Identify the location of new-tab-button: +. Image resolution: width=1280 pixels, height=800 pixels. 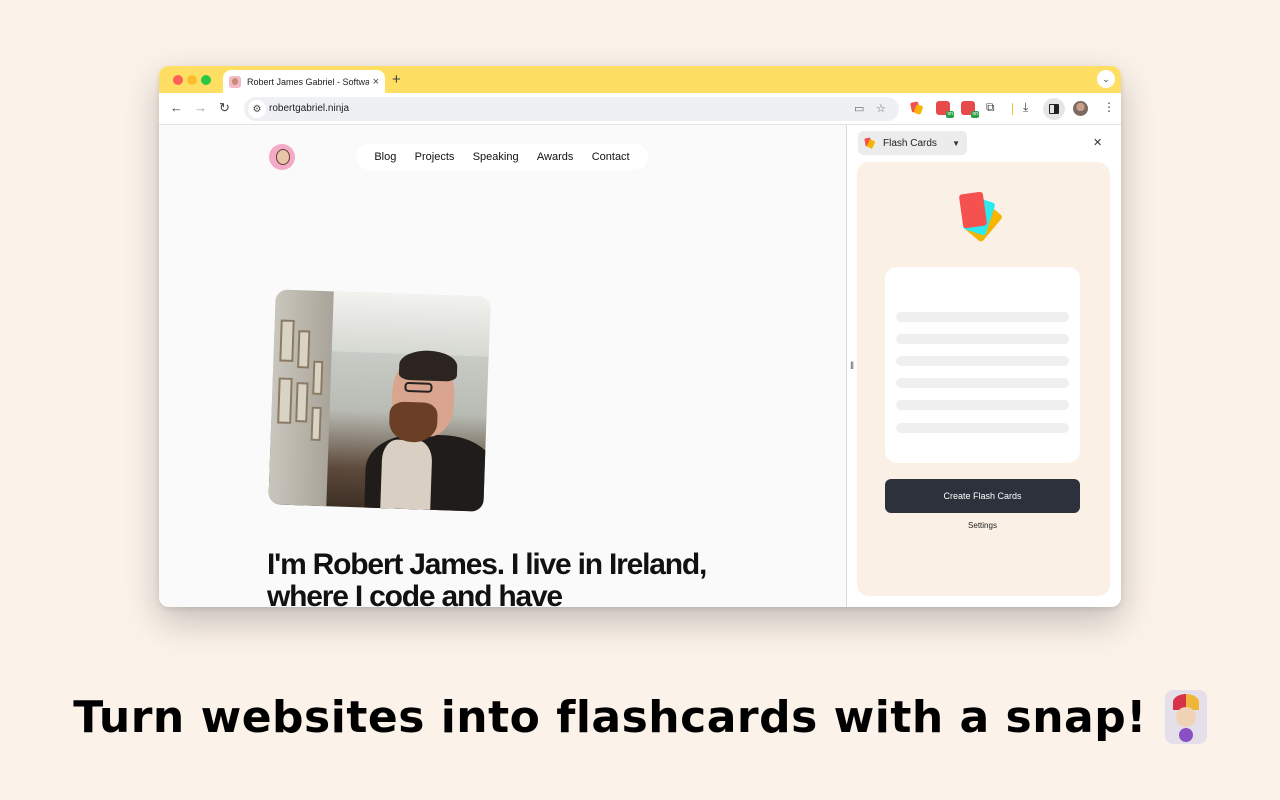
(396, 79).